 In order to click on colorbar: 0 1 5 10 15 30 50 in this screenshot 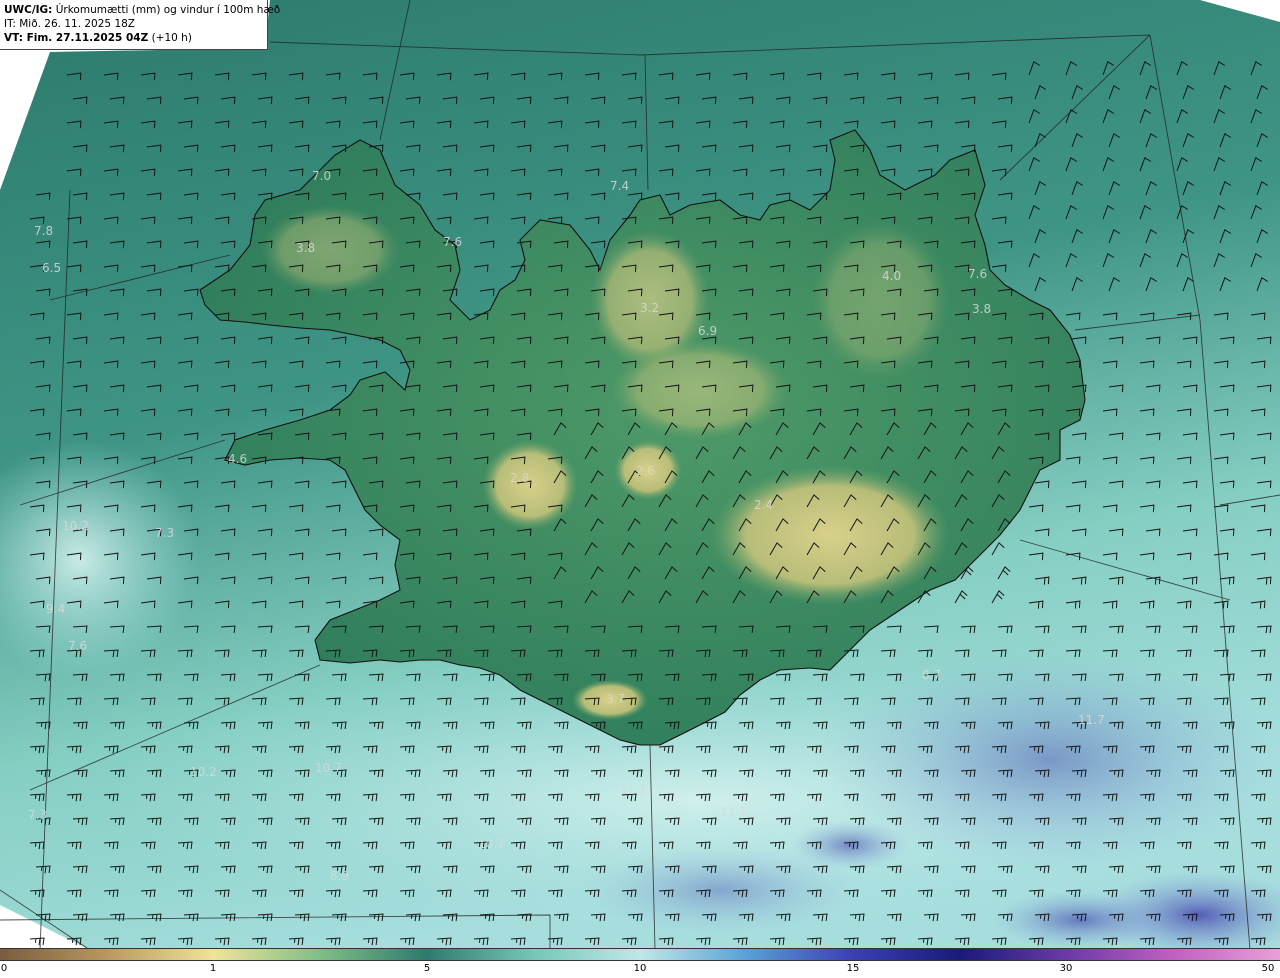, I will do `click(640, 963)`.